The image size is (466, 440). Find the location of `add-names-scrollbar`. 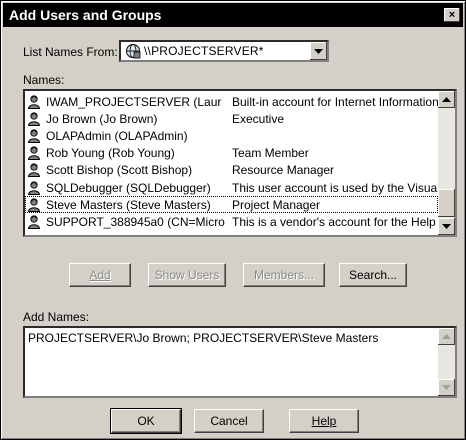

add-names-scrollbar is located at coordinates (446, 362).